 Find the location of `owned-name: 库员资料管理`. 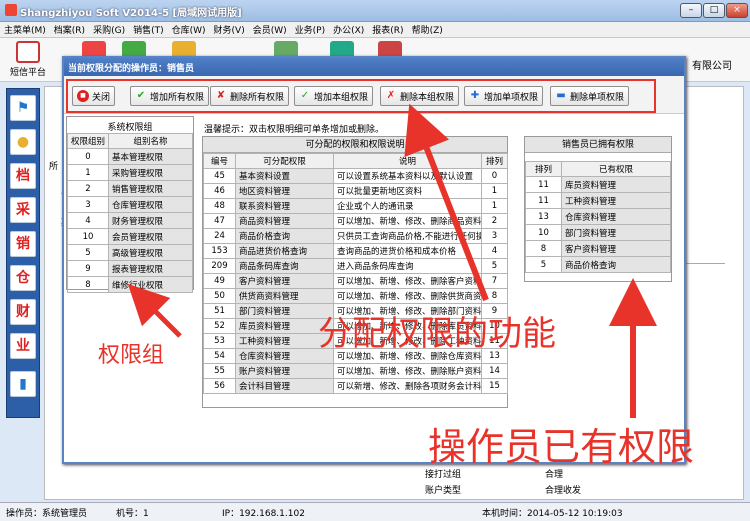

owned-name: 库员资料管理 is located at coordinates (616, 184).